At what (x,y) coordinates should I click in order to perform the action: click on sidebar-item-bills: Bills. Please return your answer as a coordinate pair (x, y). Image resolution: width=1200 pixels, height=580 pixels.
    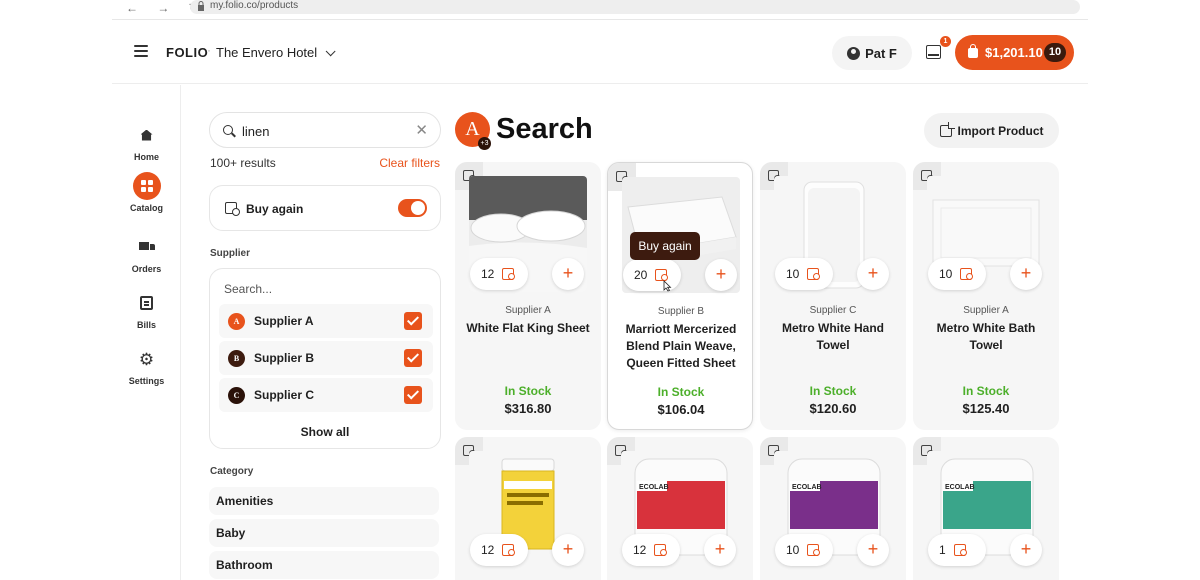
    Looking at the image, I should click on (146, 309).